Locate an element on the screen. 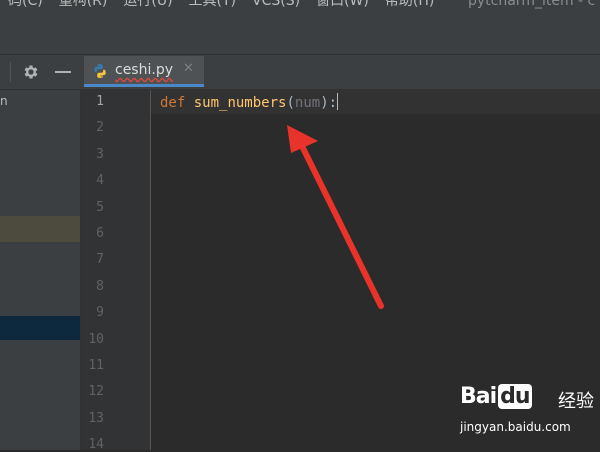 The height and width of the screenshot is (452, 600). watermark-logo: Bai du is located at coordinates (497, 396).